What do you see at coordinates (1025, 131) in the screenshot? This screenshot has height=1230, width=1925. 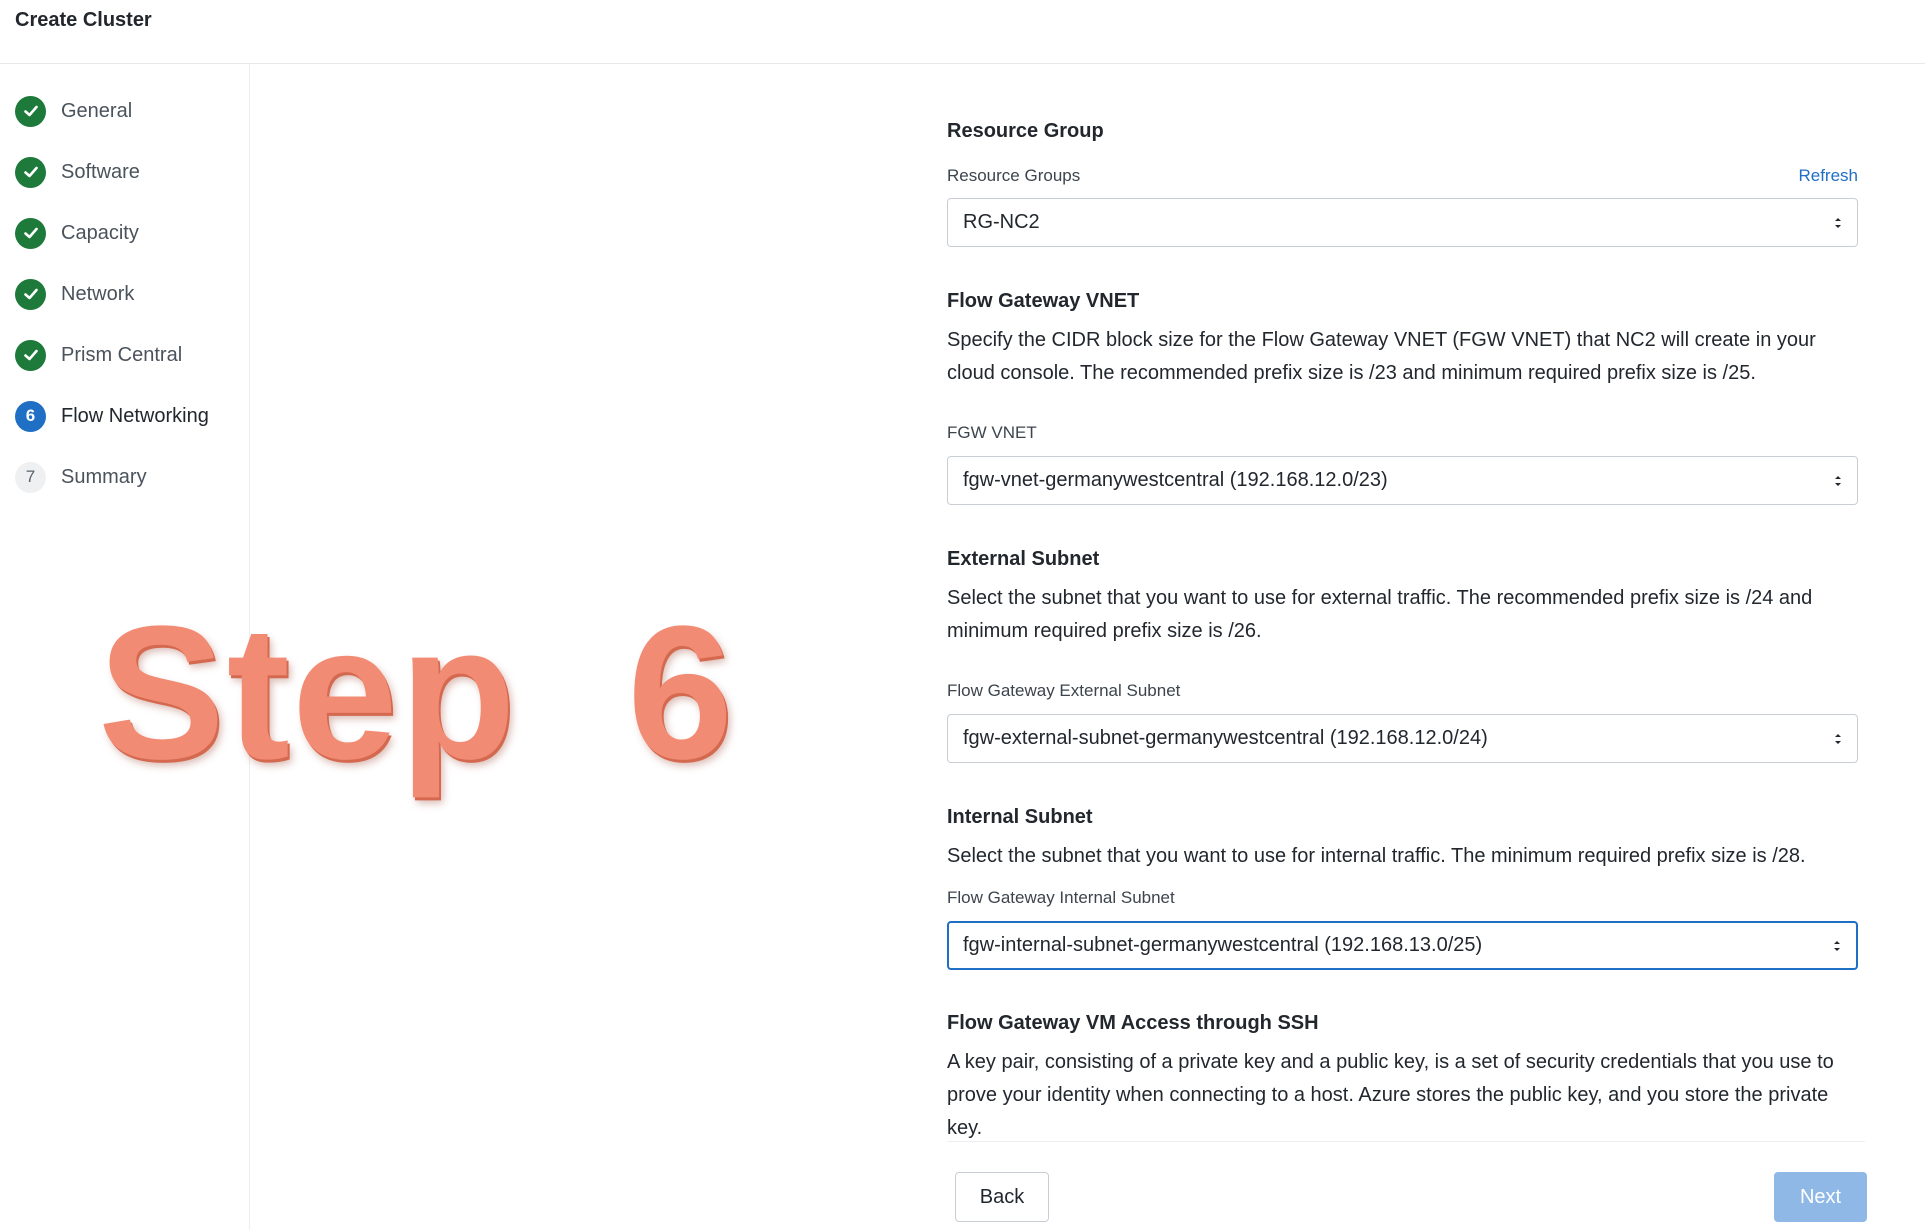 I see `resource-group-title: Resource Group` at bounding box center [1025, 131].